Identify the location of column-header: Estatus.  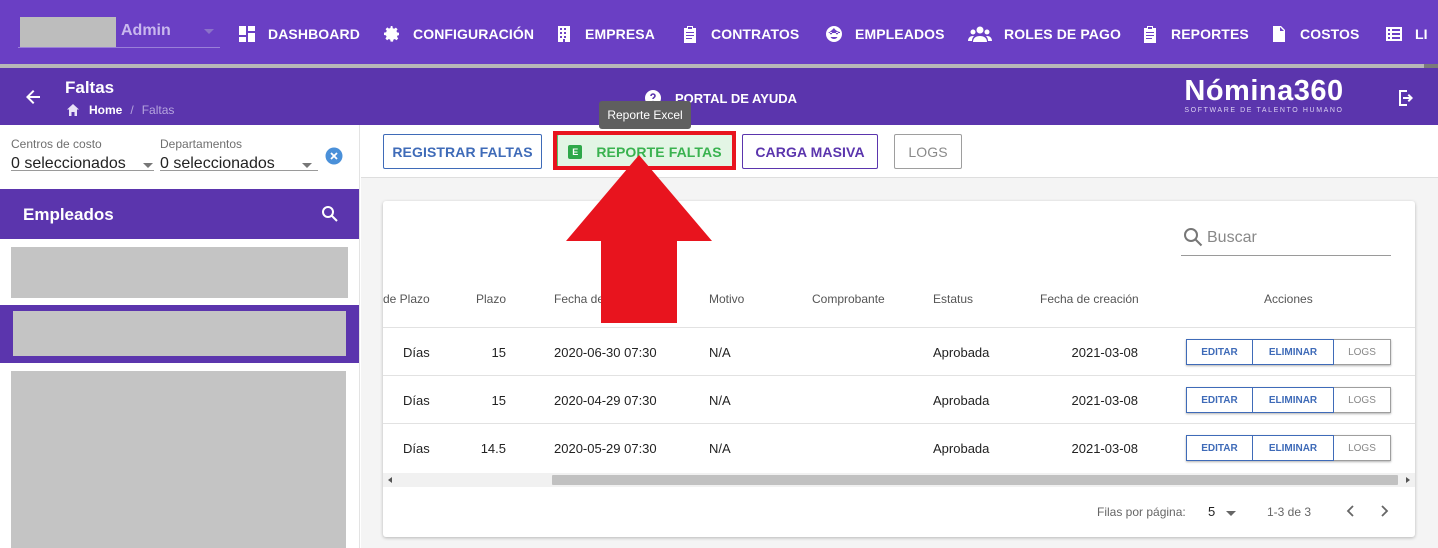
(953, 299).